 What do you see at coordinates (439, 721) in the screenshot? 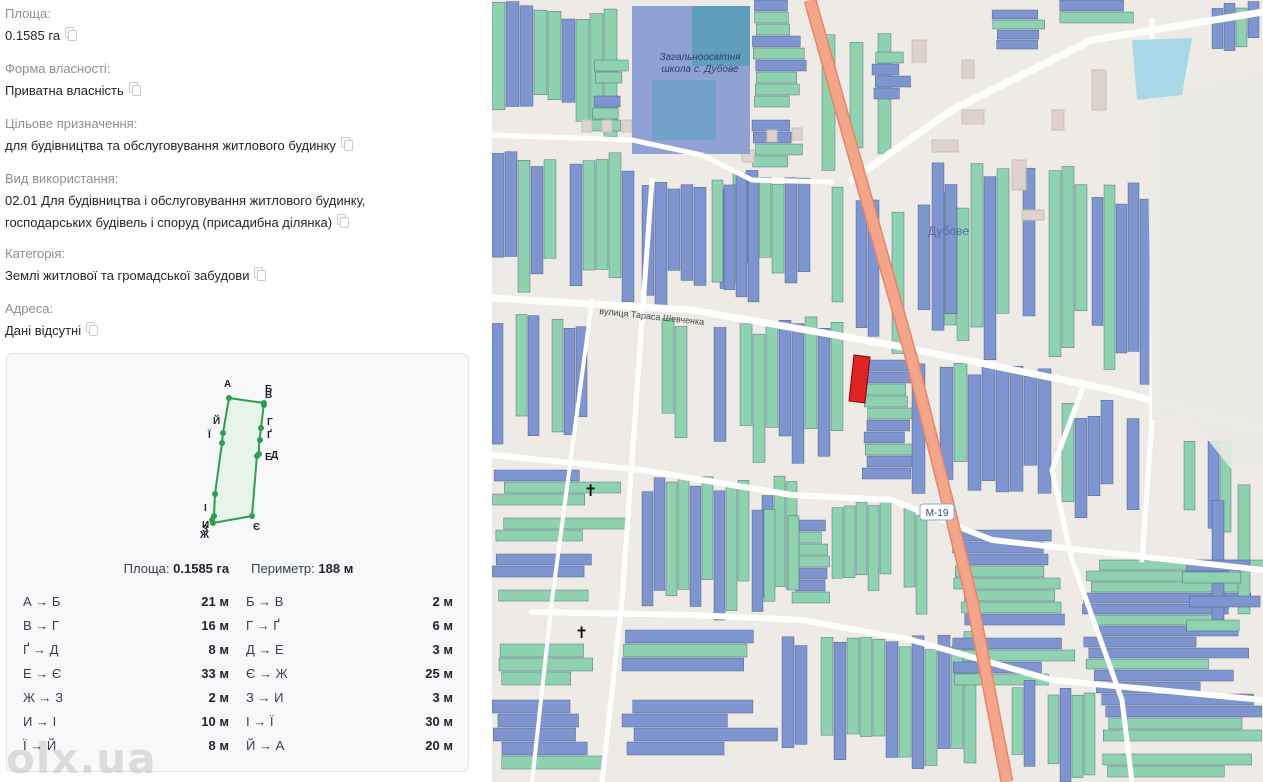
I see `segment-length: 30 м` at bounding box center [439, 721].